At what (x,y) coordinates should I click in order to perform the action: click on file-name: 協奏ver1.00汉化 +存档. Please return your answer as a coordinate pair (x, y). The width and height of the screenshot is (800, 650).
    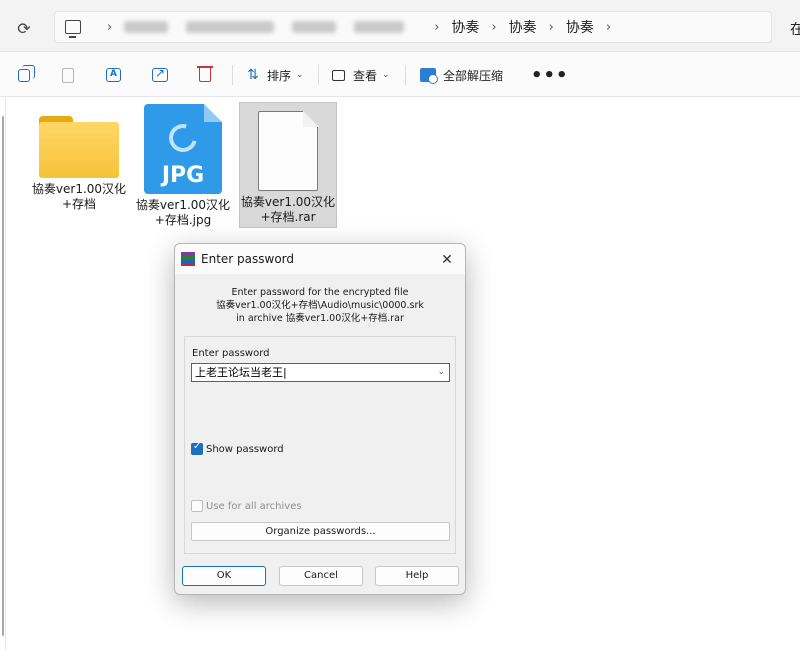
    Looking at the image, I should click on (79, 196).